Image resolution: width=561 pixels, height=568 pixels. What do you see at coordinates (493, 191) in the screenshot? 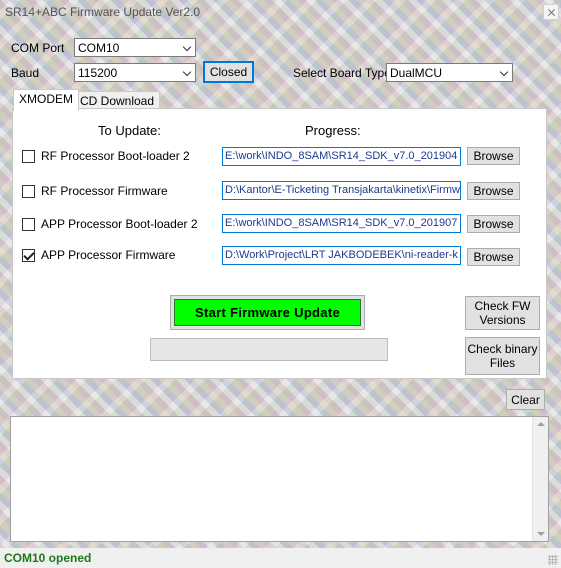
I see `rf-firmware-browse-button: Browse` at bounding box center [493, 191].